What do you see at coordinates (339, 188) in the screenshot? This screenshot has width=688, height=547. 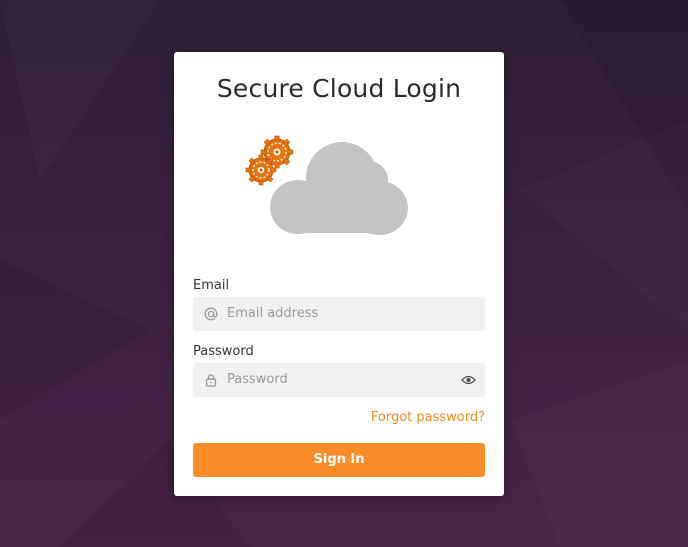 I see `cloud-icon` at bounding box center [339, 188].